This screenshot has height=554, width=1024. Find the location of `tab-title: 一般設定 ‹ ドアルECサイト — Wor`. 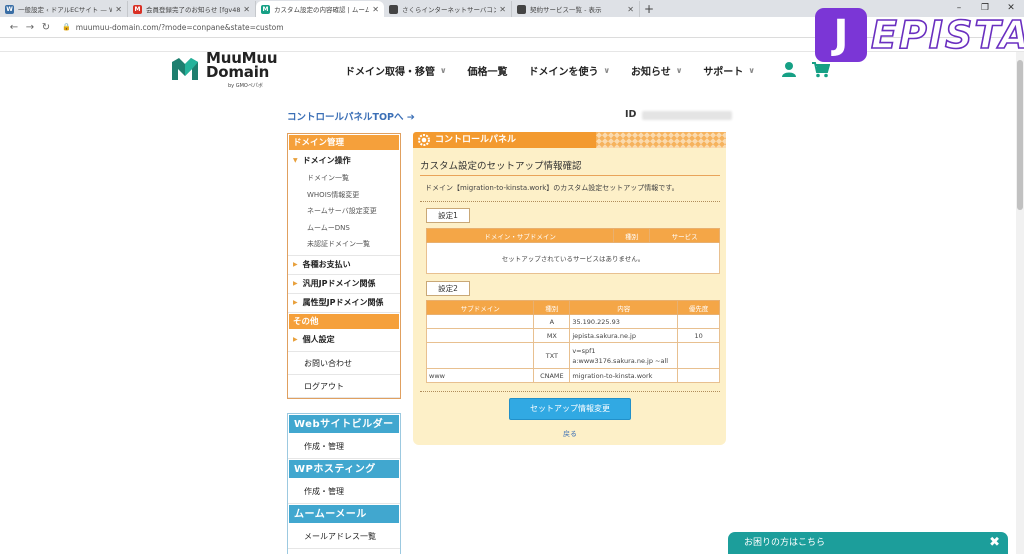

tab-title: 一般設定 ‹ ドアルECサイト — Wor is located at coordinates (65, 10).